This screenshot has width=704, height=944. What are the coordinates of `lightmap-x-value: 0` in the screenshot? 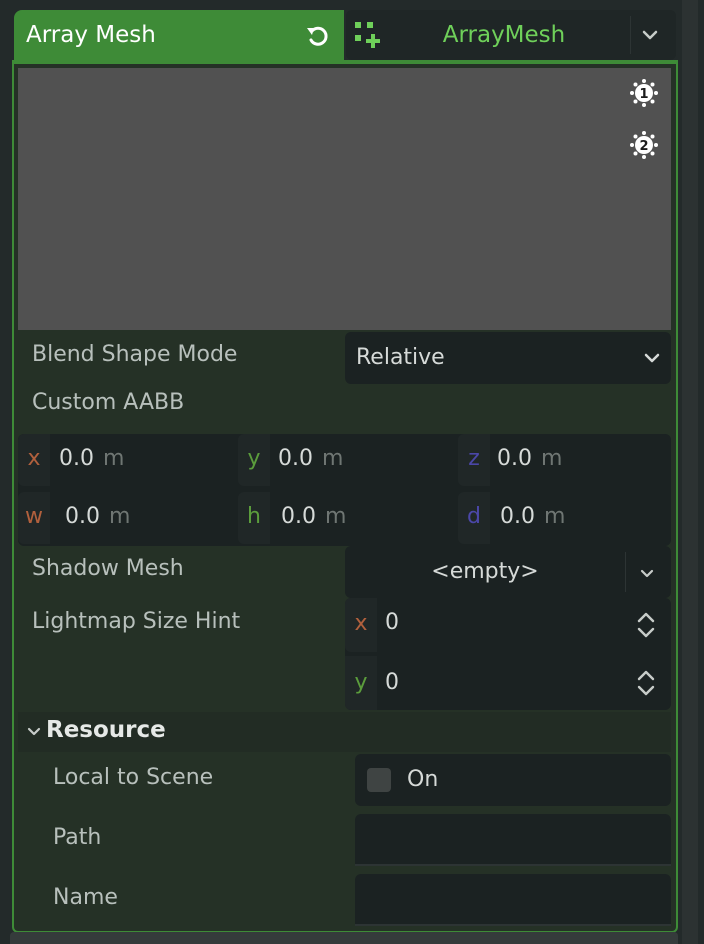 It's located at (392, 622).